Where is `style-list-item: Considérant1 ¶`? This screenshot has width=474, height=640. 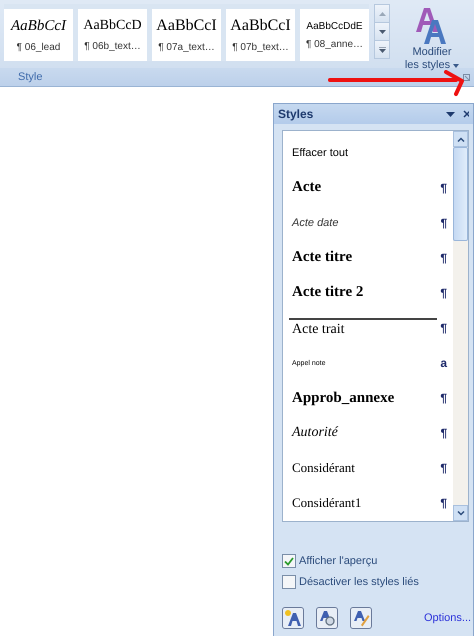 style-list-item: Considérant1 ¶ is located at coordinates (368, 504).